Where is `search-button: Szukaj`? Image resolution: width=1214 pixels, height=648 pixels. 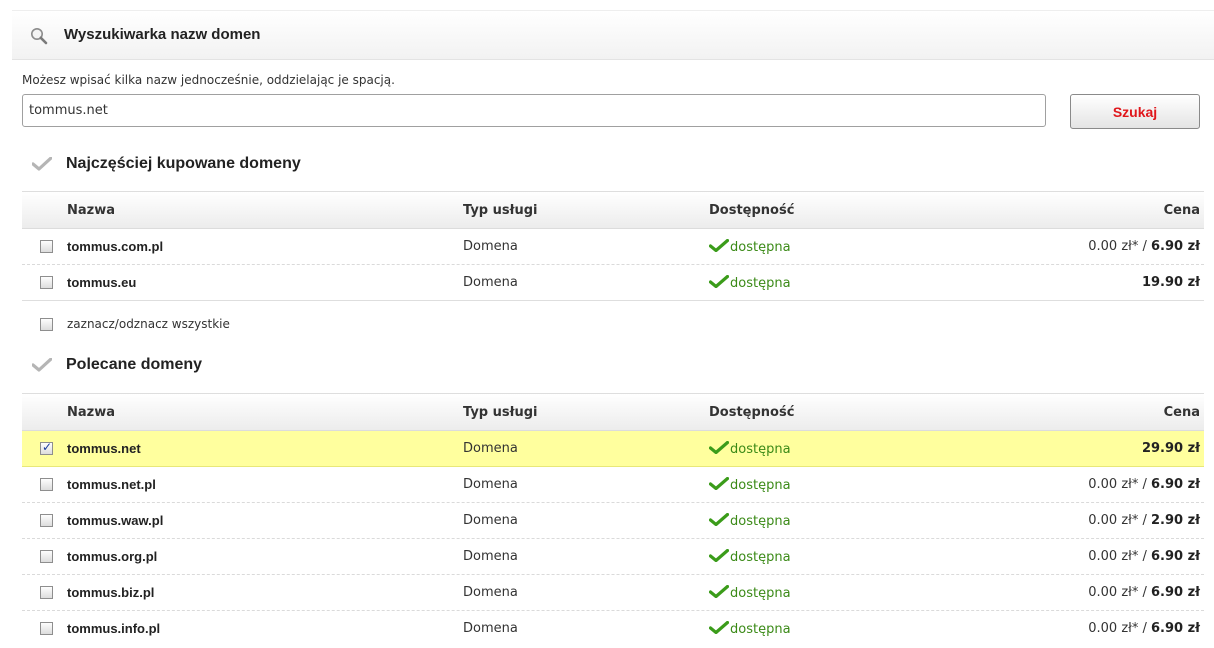
search-button: Szukaj is located at coordinates (1135, 111).